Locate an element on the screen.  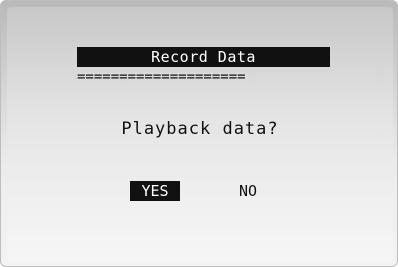
screen-title: Record Data is located at coordinates (203, 57).